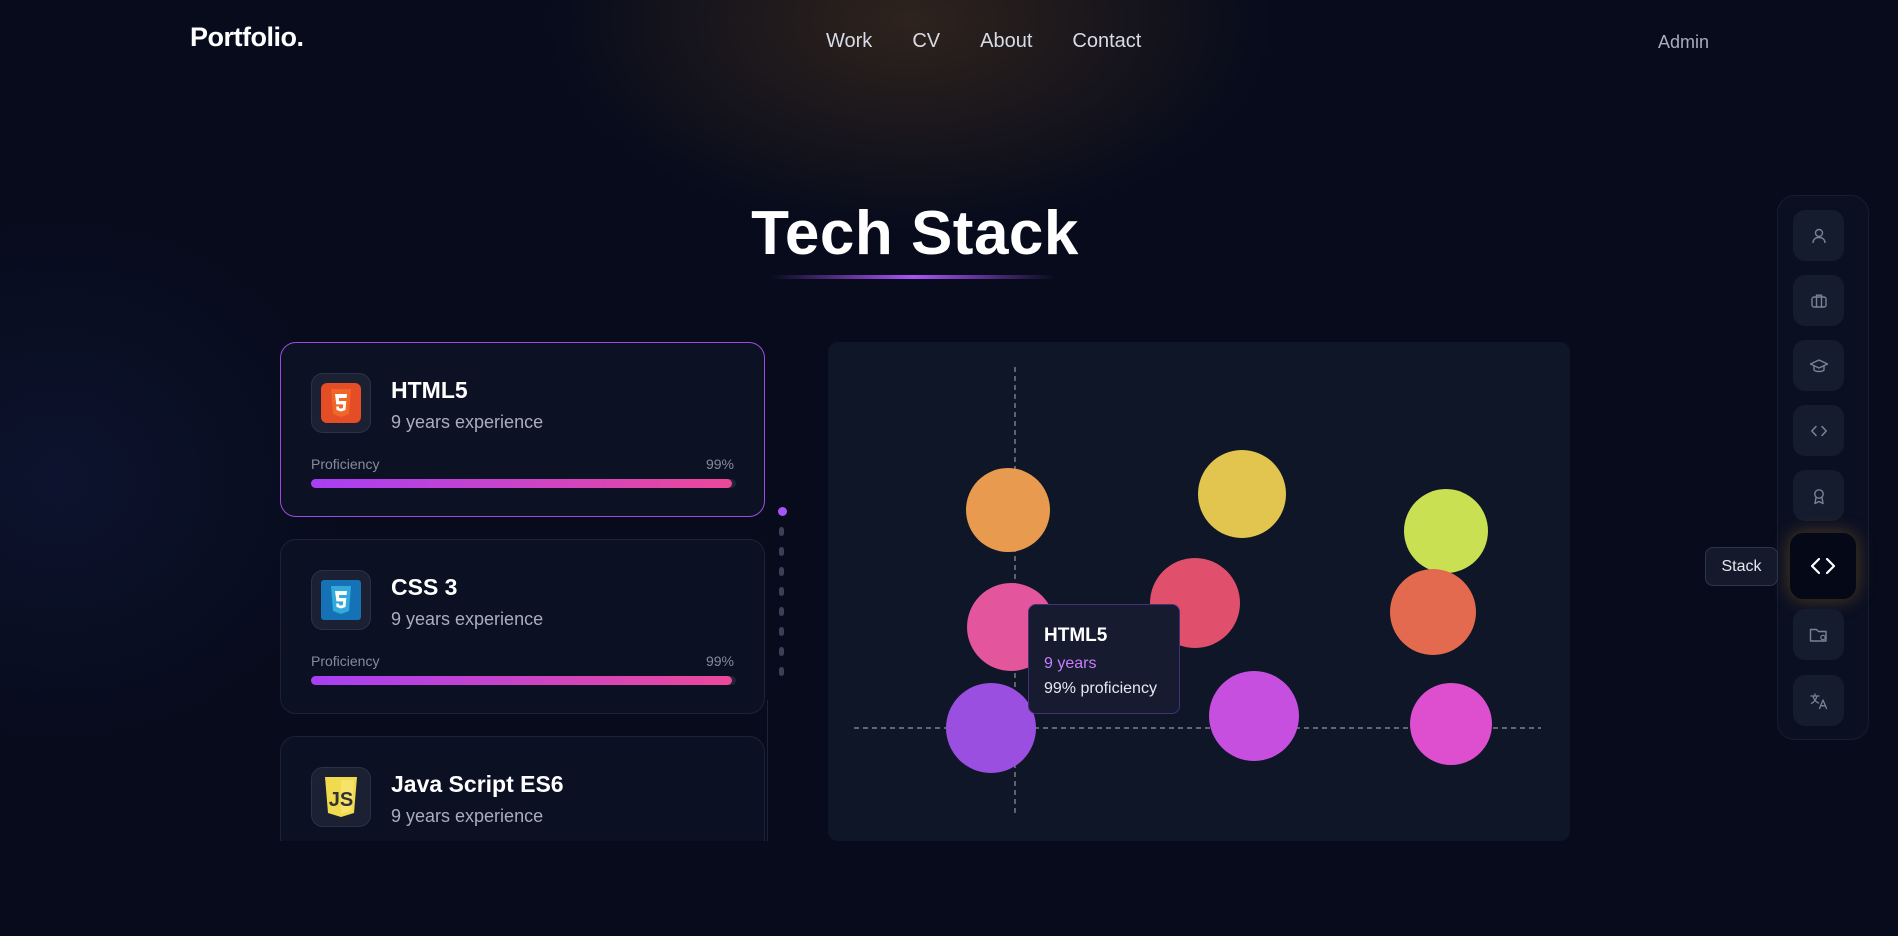 Image resolution: width=1898 pixels, height=936 pixels. I want to click on html5-icon, so click(341, 403).